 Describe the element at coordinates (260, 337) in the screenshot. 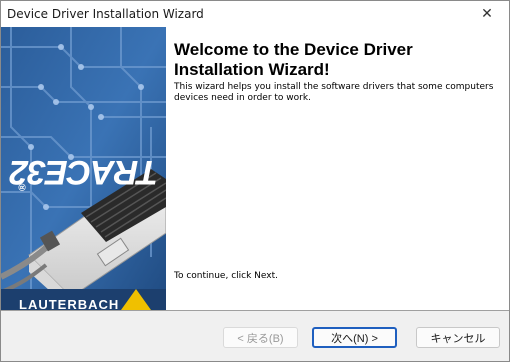

I see `back-button: < 戻る(B)` at that location.